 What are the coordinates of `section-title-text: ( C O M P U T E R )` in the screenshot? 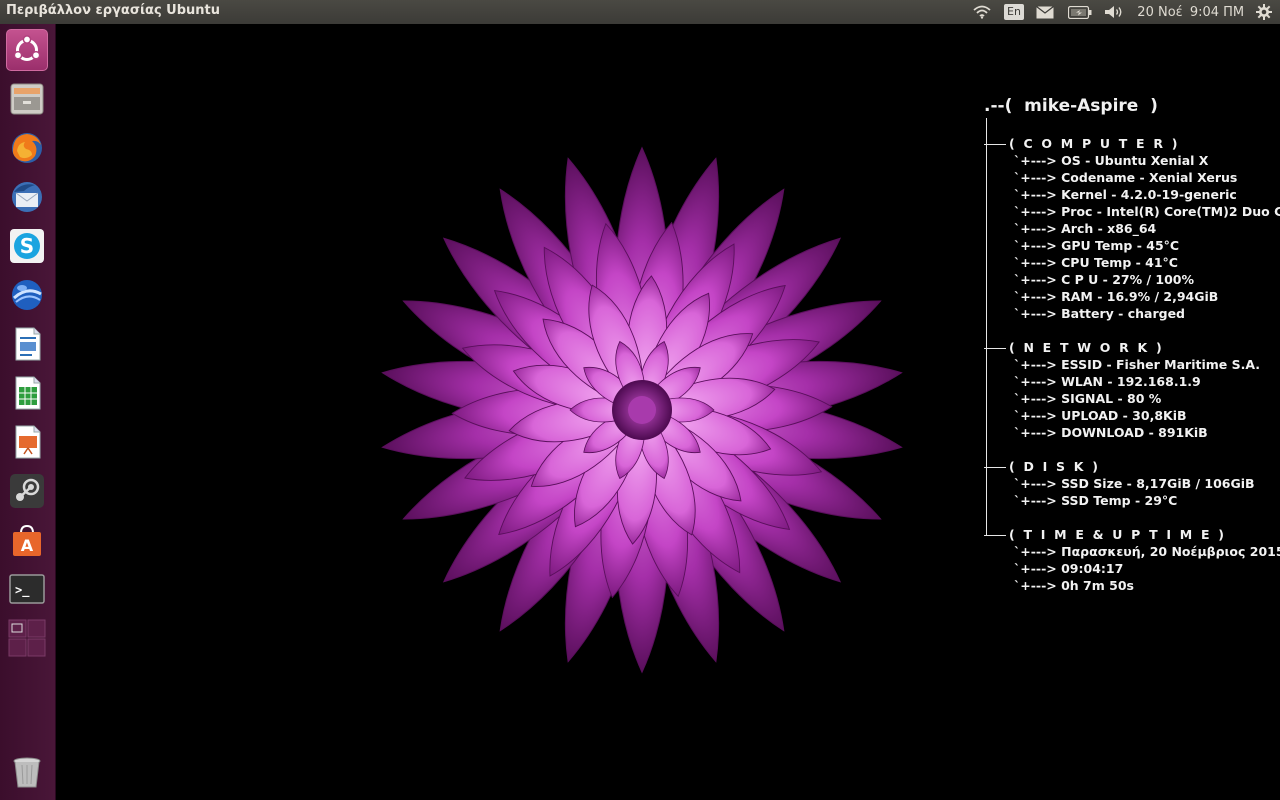 It's located at (1094, 143).